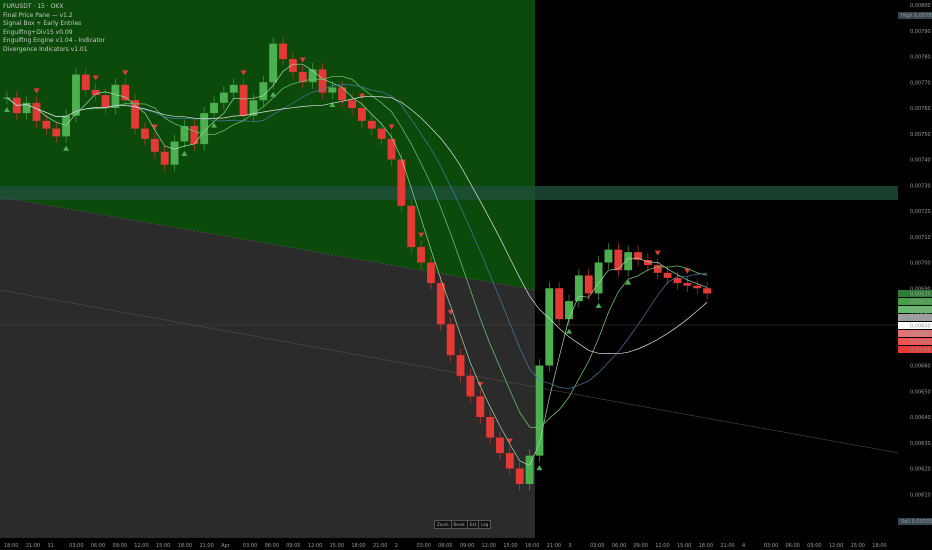  I want to click on low-tag-label: Sell 0,00335, so click(916, 522).